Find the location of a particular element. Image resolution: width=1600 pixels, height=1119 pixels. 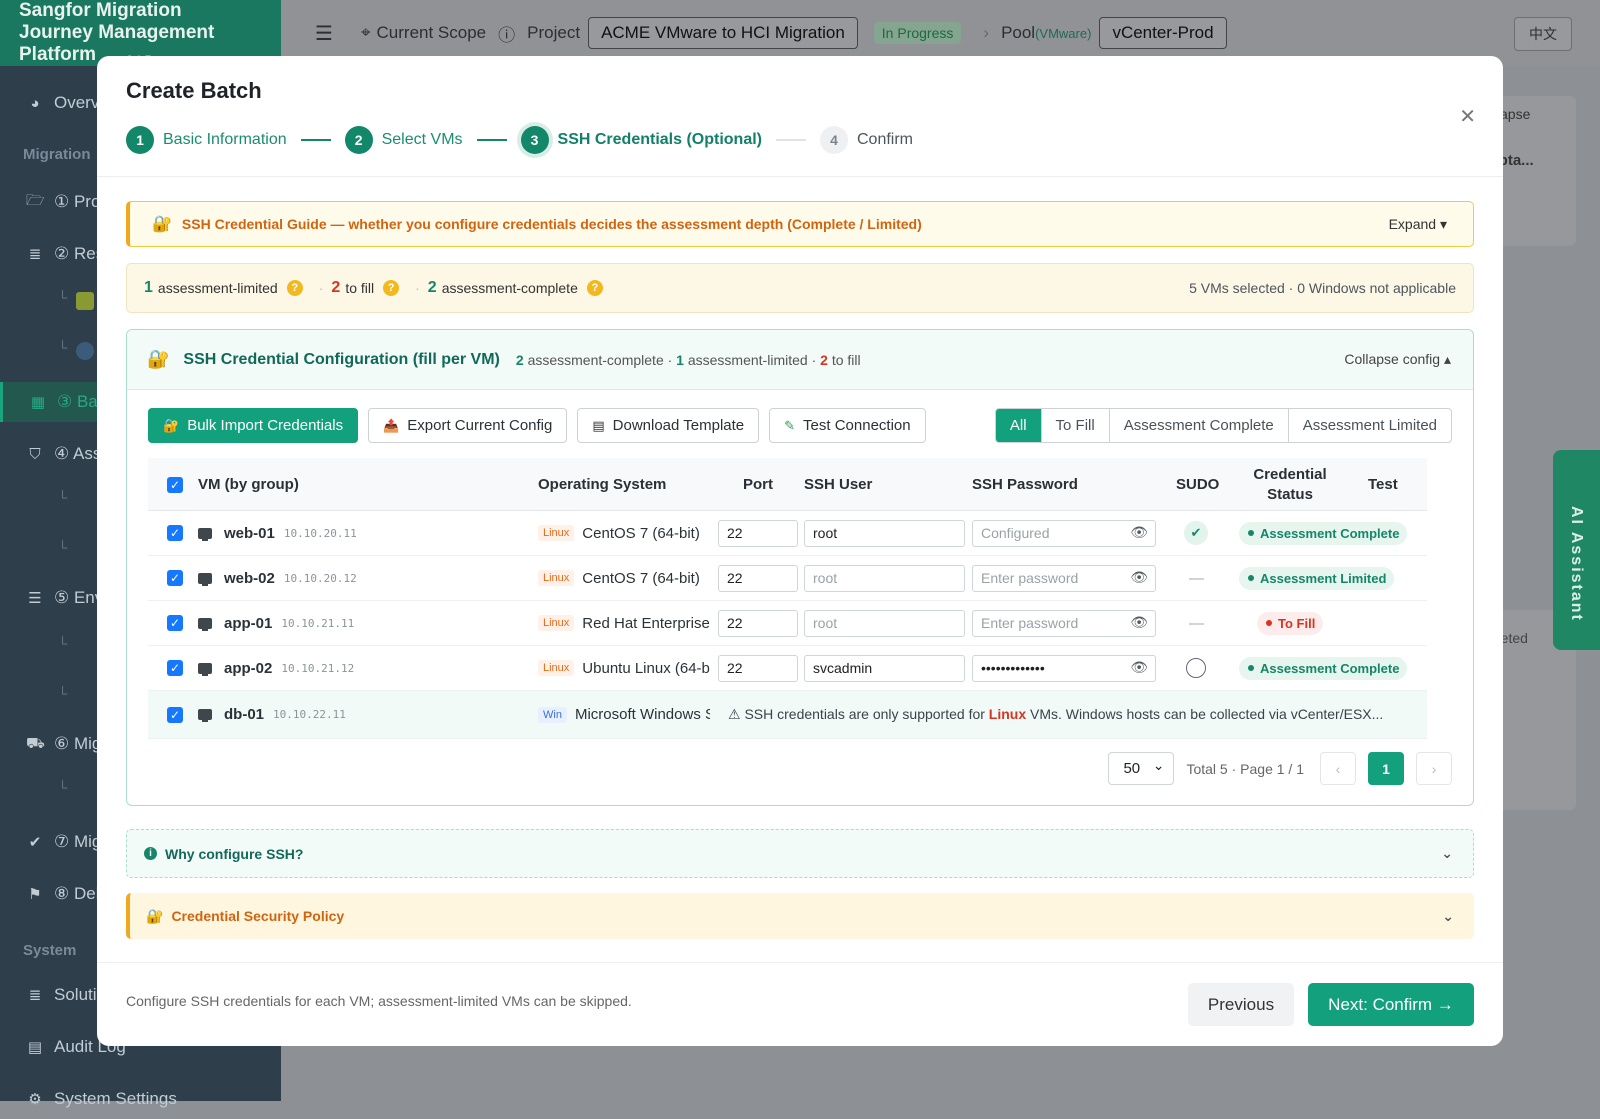

vm-name: app-02 is located at coordinates (248, 668).